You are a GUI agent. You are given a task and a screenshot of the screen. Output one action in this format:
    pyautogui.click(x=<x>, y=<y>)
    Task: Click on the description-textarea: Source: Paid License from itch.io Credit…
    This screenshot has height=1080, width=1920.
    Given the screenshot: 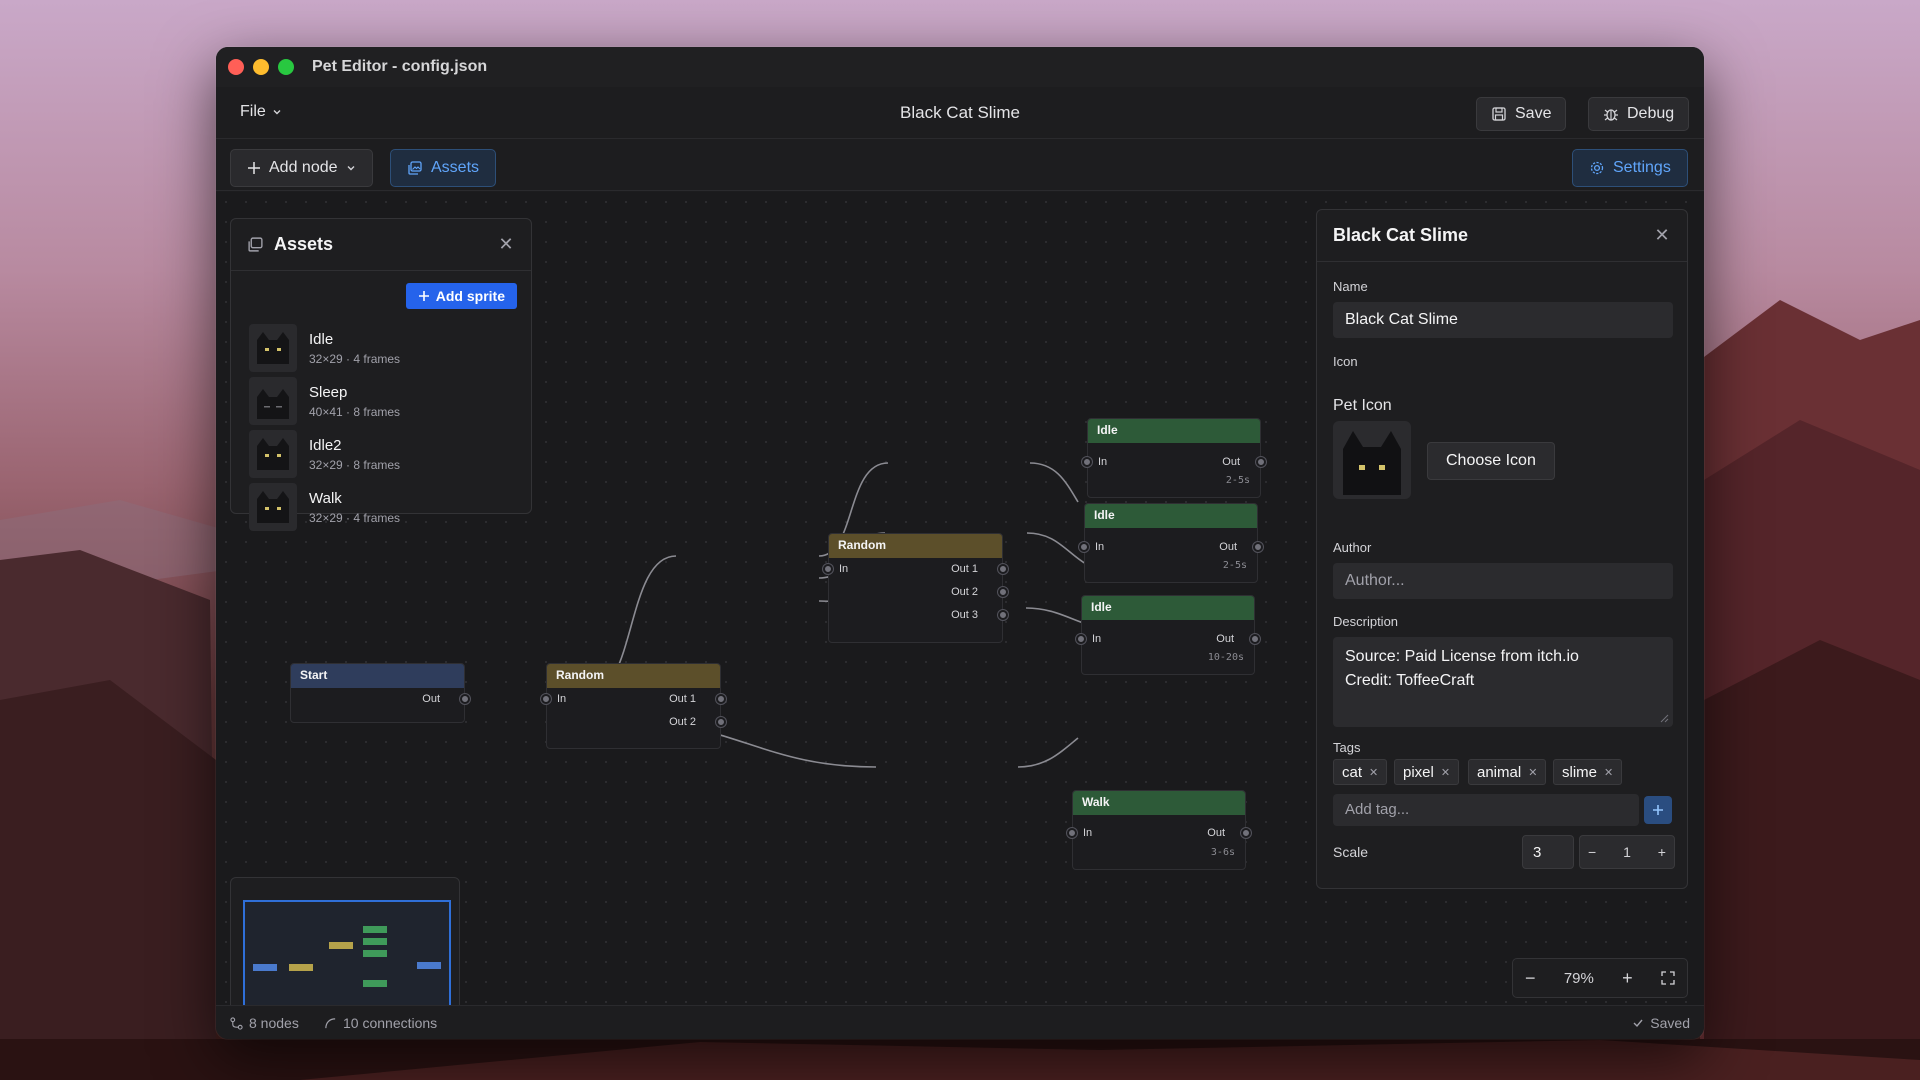 What is the action you would take?
    pyautogui.click(x=1503, y=682)
    